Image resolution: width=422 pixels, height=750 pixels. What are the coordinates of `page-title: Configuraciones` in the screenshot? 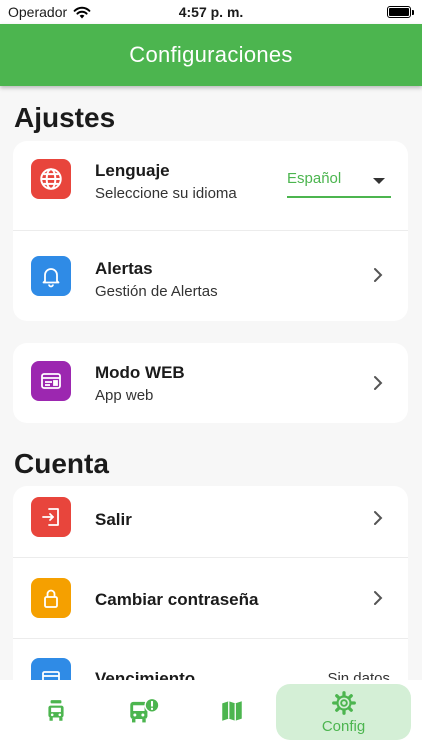 It's located at (211, 54).